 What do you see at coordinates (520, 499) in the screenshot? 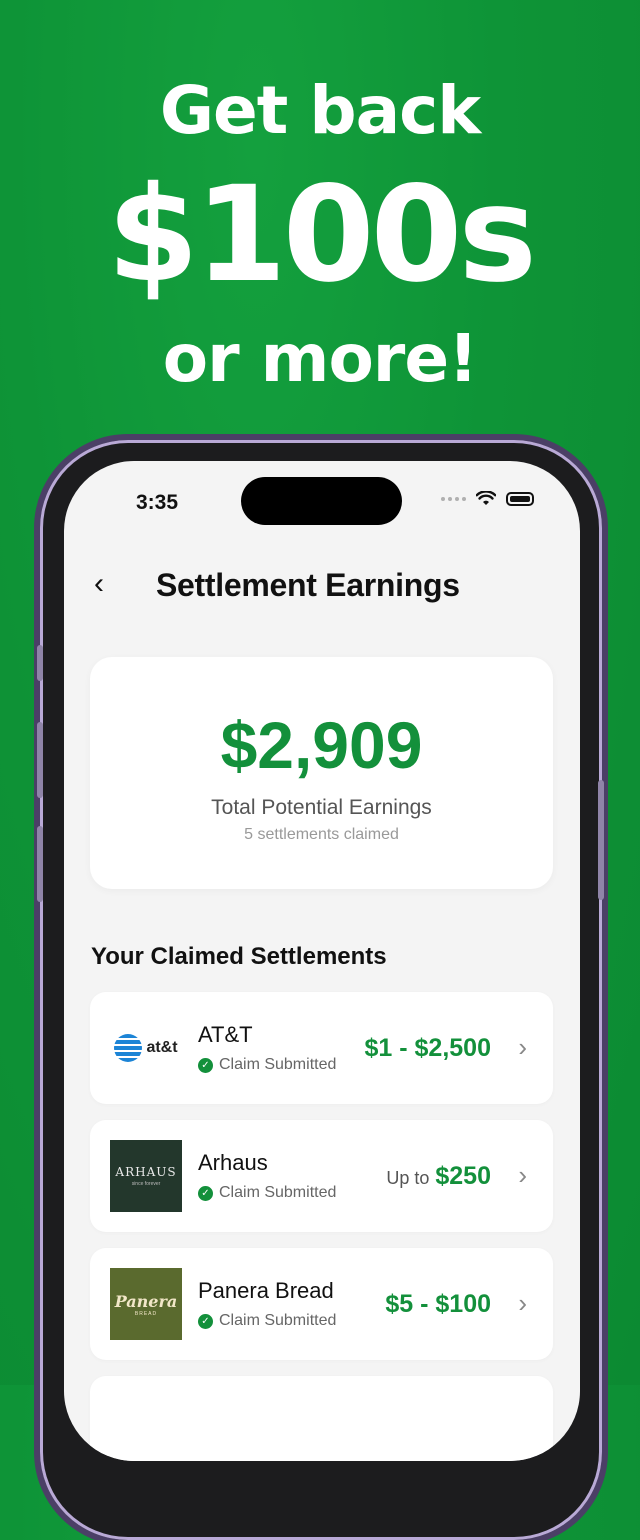
I see `battery-icon` at bounding box center [520, 499].